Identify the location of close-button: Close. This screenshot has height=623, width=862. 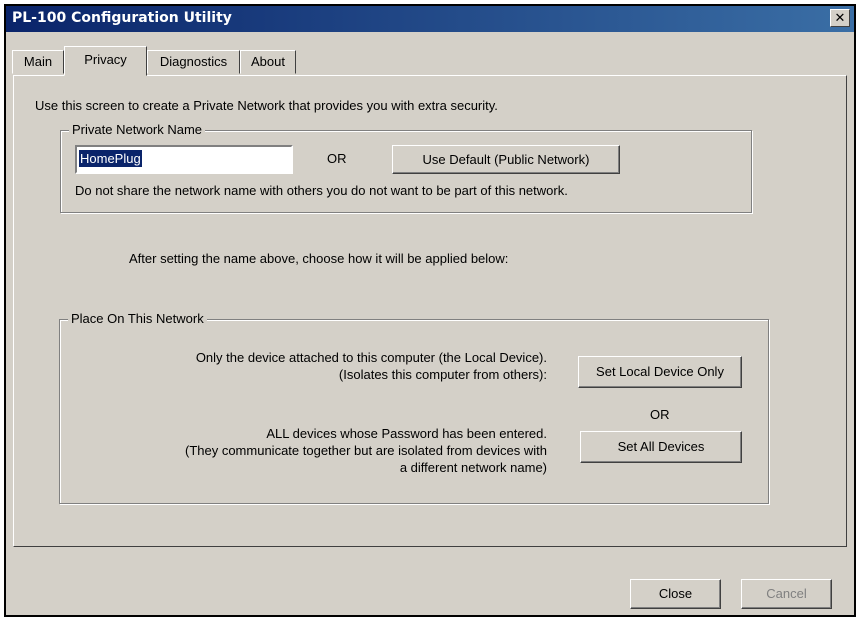
(675, 594).